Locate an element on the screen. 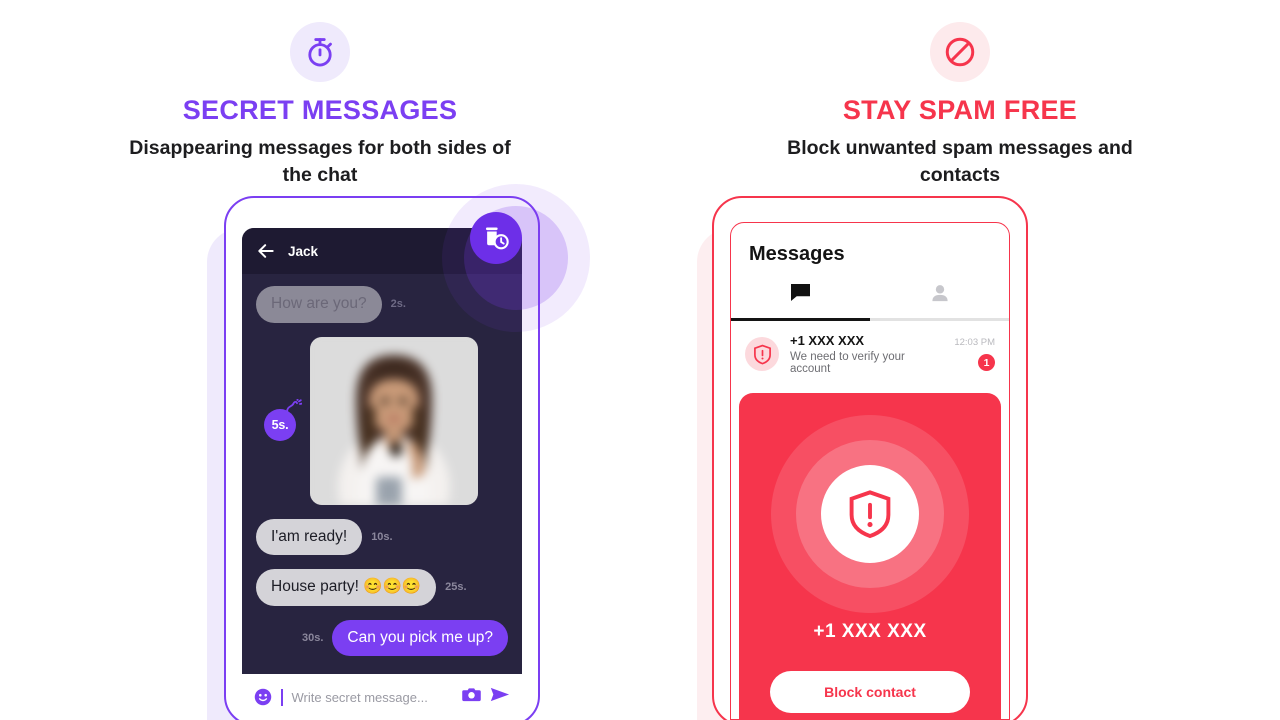  stopwatch-icon is located at coordinates (320, 52).